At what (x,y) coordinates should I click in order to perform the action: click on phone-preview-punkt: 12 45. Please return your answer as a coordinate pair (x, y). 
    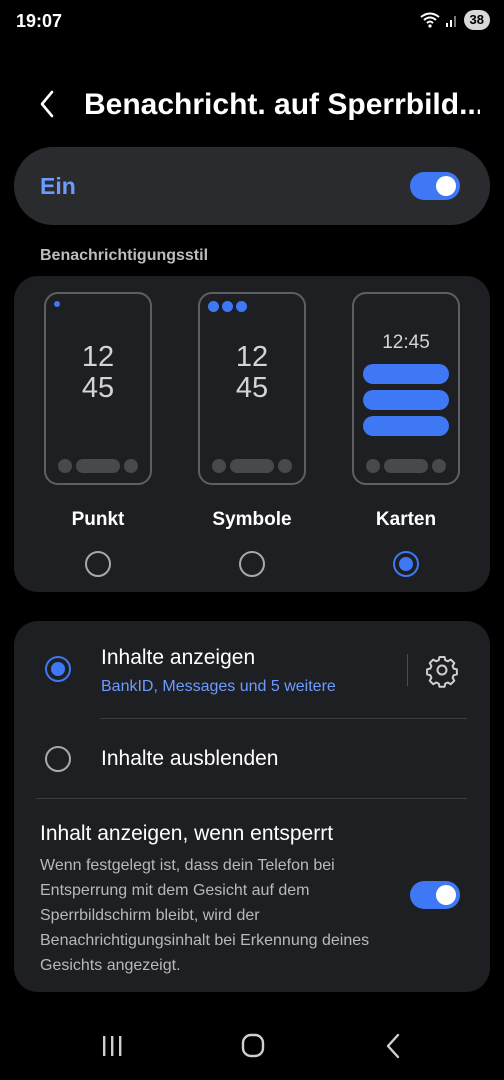
    Looking at the image, I should click on (98, 388).